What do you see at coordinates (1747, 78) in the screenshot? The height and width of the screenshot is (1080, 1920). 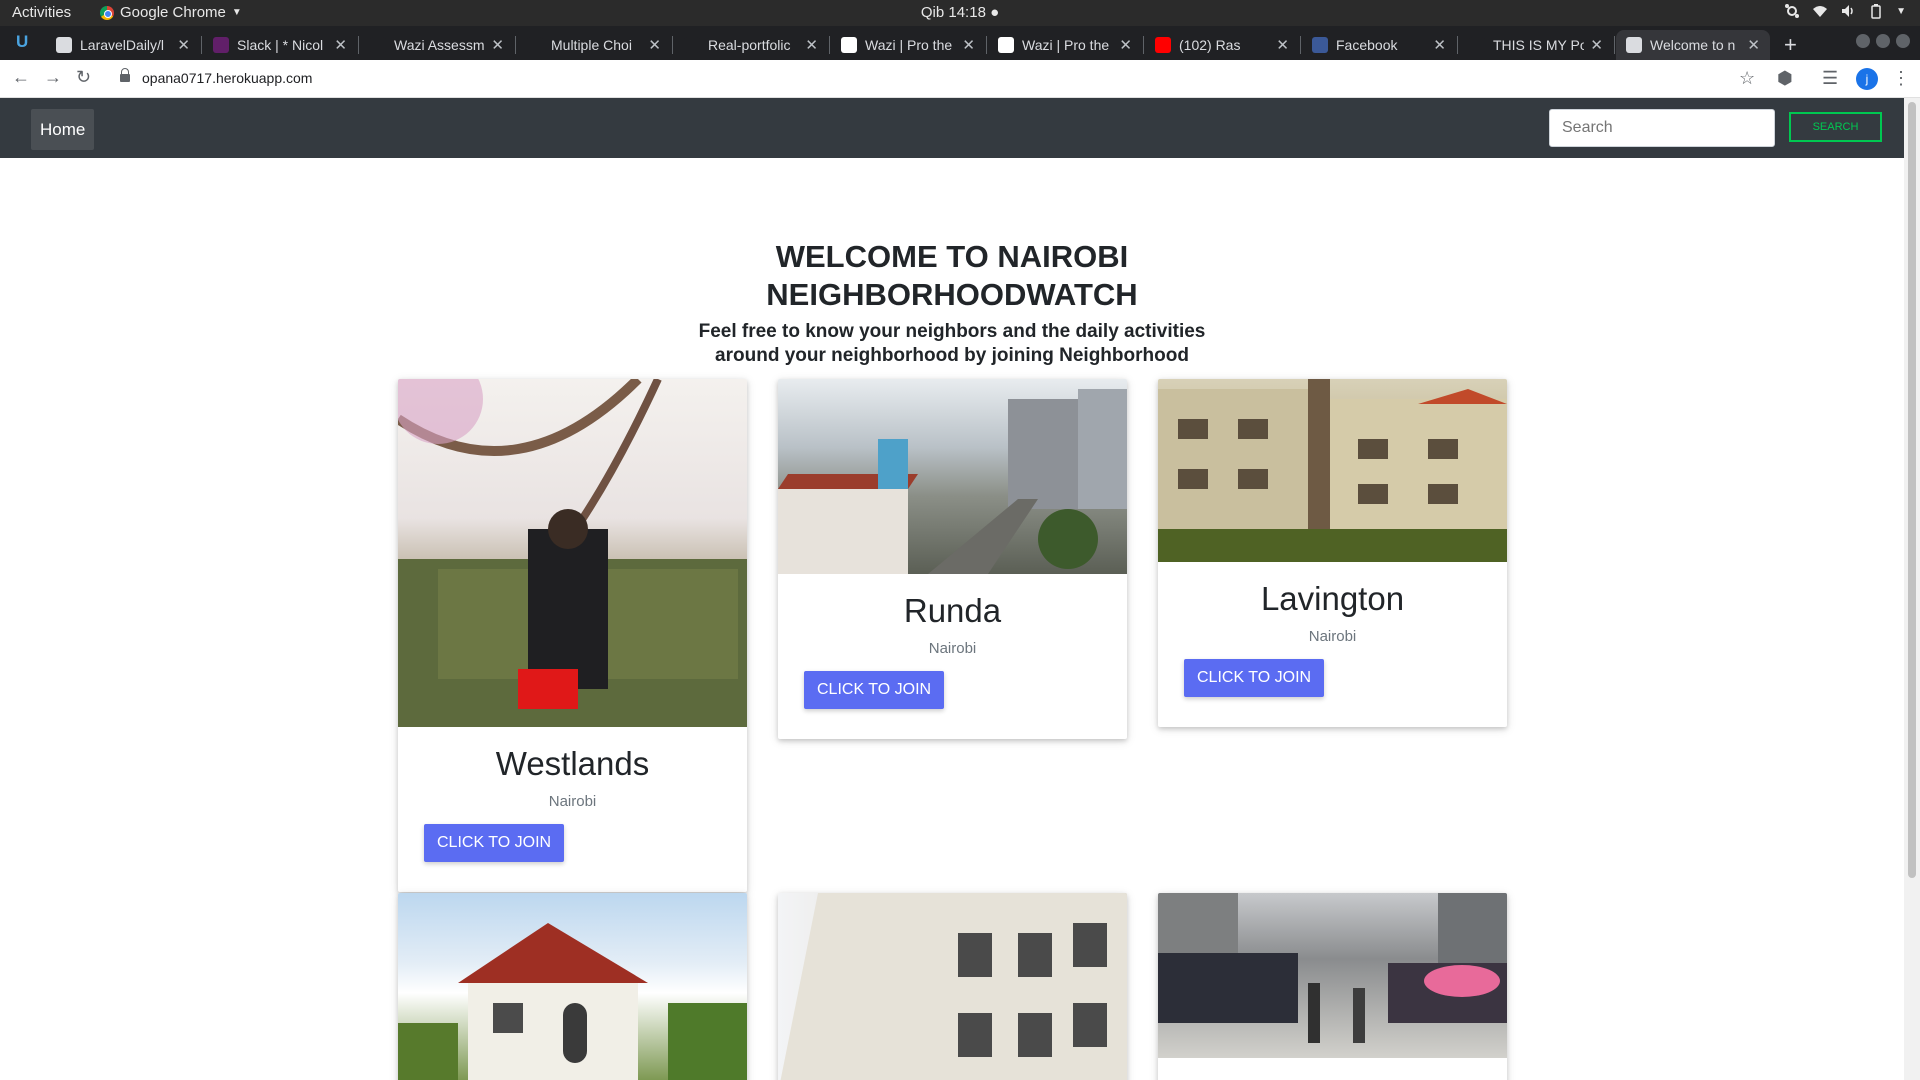 I see `bookmark-star-icon: ☆` at bounding box center [1747, 78].